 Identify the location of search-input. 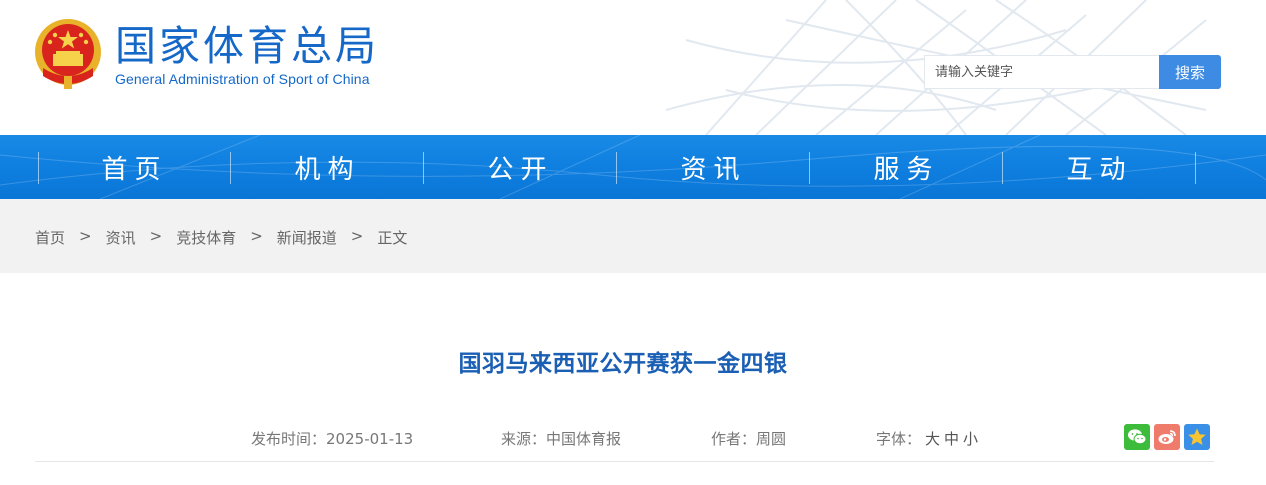
(1041, 72).